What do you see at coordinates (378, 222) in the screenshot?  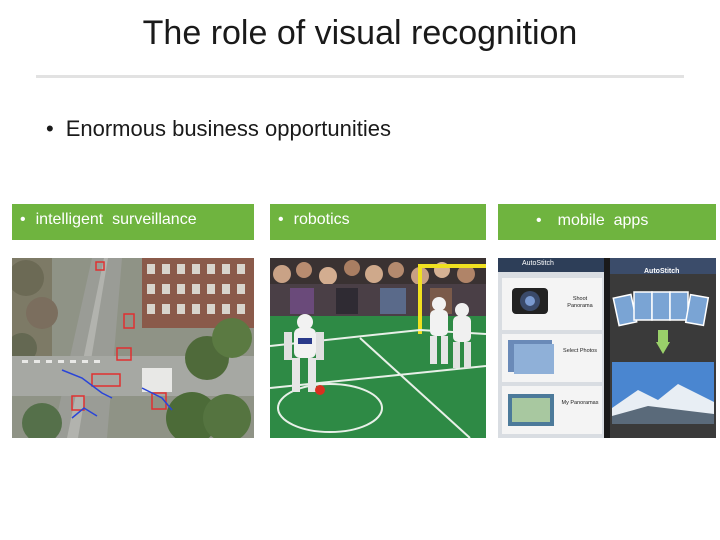 I see `banner-robotics: • robotics` at bounding box center [378, 222].